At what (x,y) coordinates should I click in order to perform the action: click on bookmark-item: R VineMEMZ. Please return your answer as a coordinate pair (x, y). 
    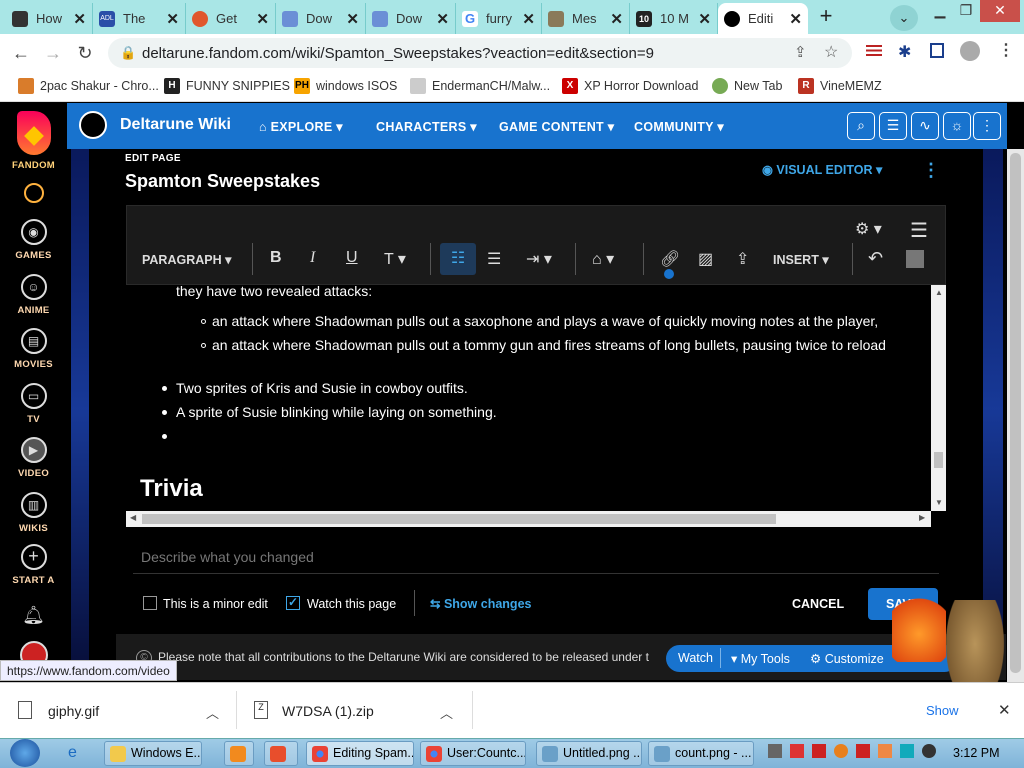
    Looking at the image, I should click on (840, 86).